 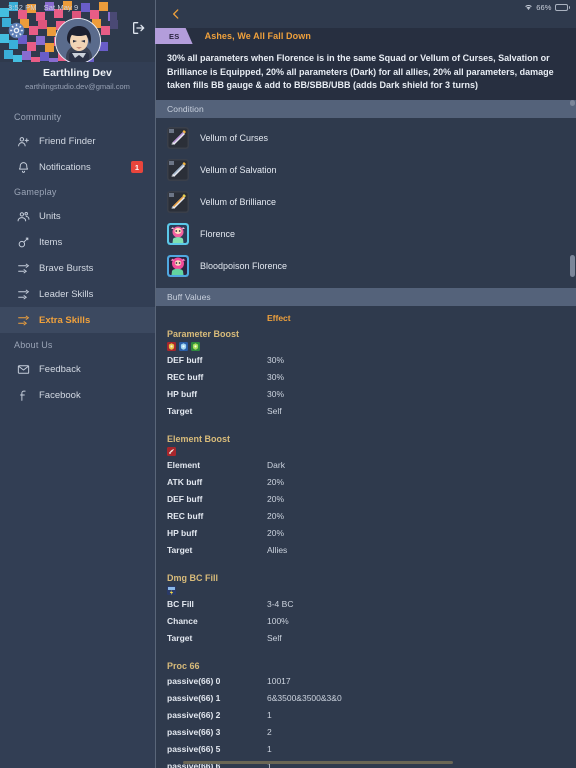 What do you see at coordinates (572, 103) in the screenshot?
I see `vertical-scrollbar-top` at bounding box center [572, 103].